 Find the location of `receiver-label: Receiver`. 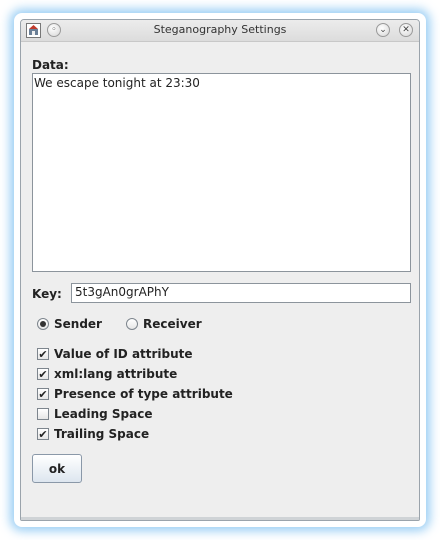

receiver-label: Receiver is located at coordinates (172, 324).